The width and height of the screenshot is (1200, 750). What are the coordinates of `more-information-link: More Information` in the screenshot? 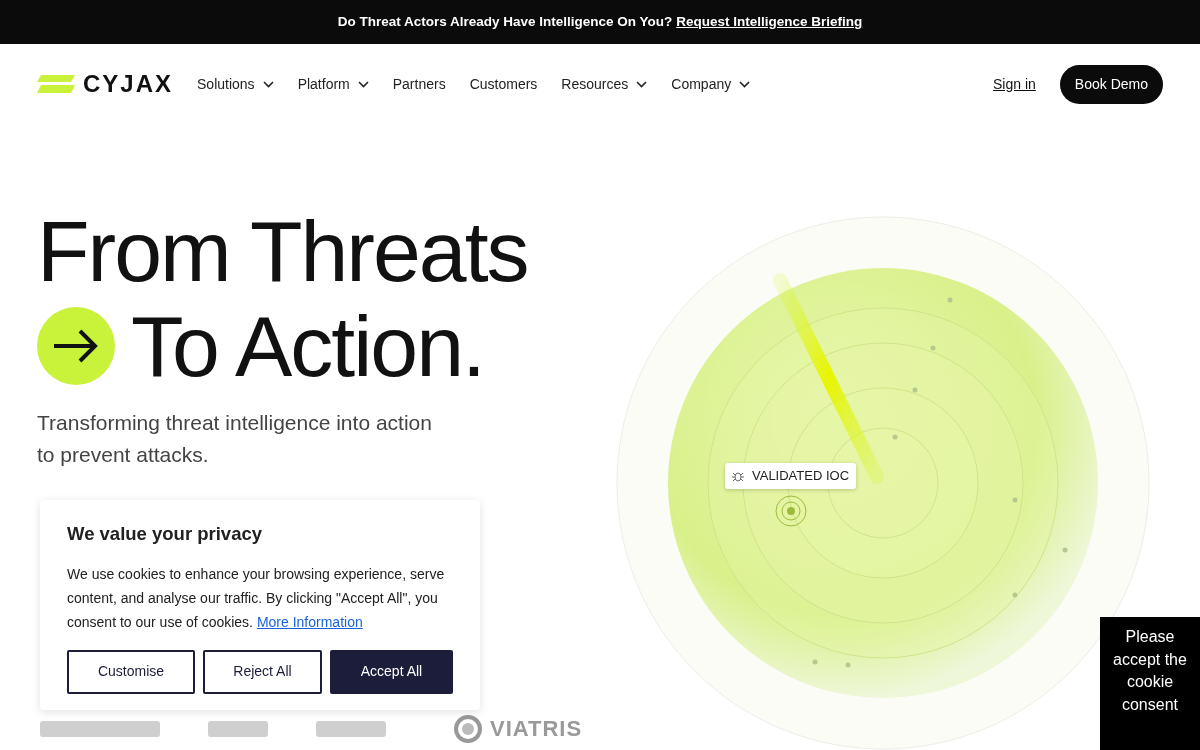 It's located at (309, 621).